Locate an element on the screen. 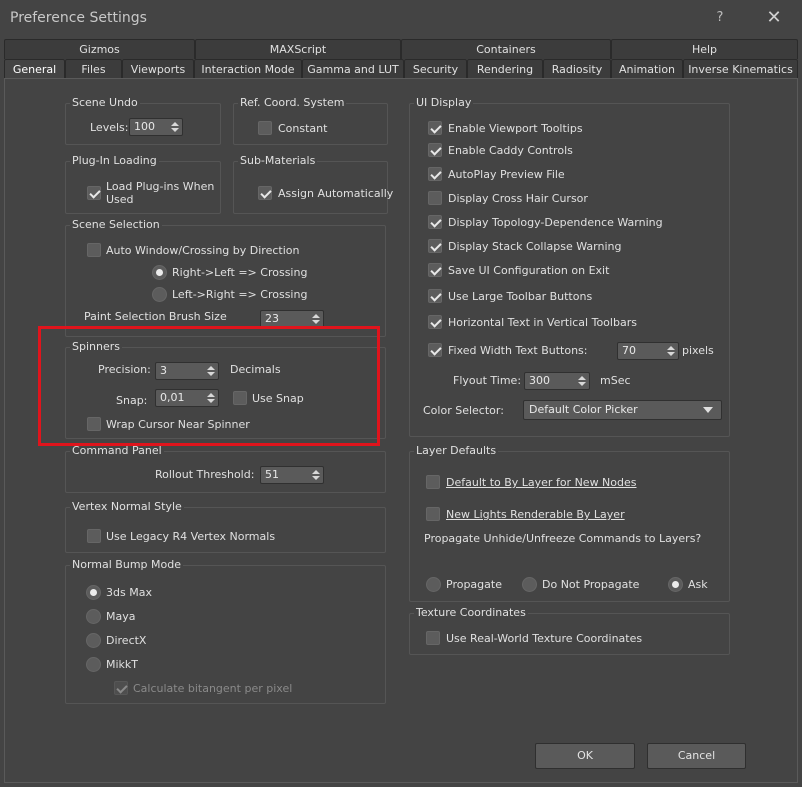  flyout-time-spinner: 300 is located at coordinates (557, 381).